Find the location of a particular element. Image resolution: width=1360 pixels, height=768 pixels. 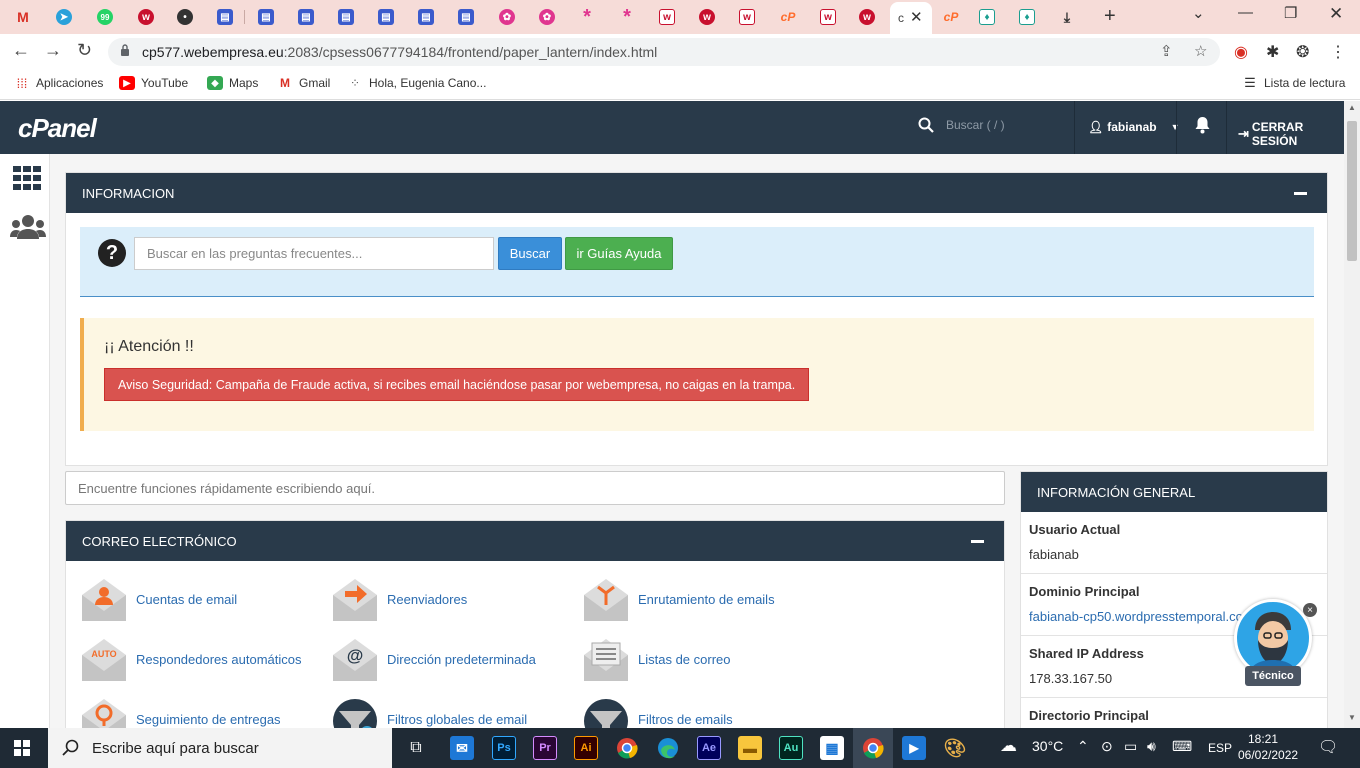

scrollbar-thumb is located at coordinates (1352, 191).